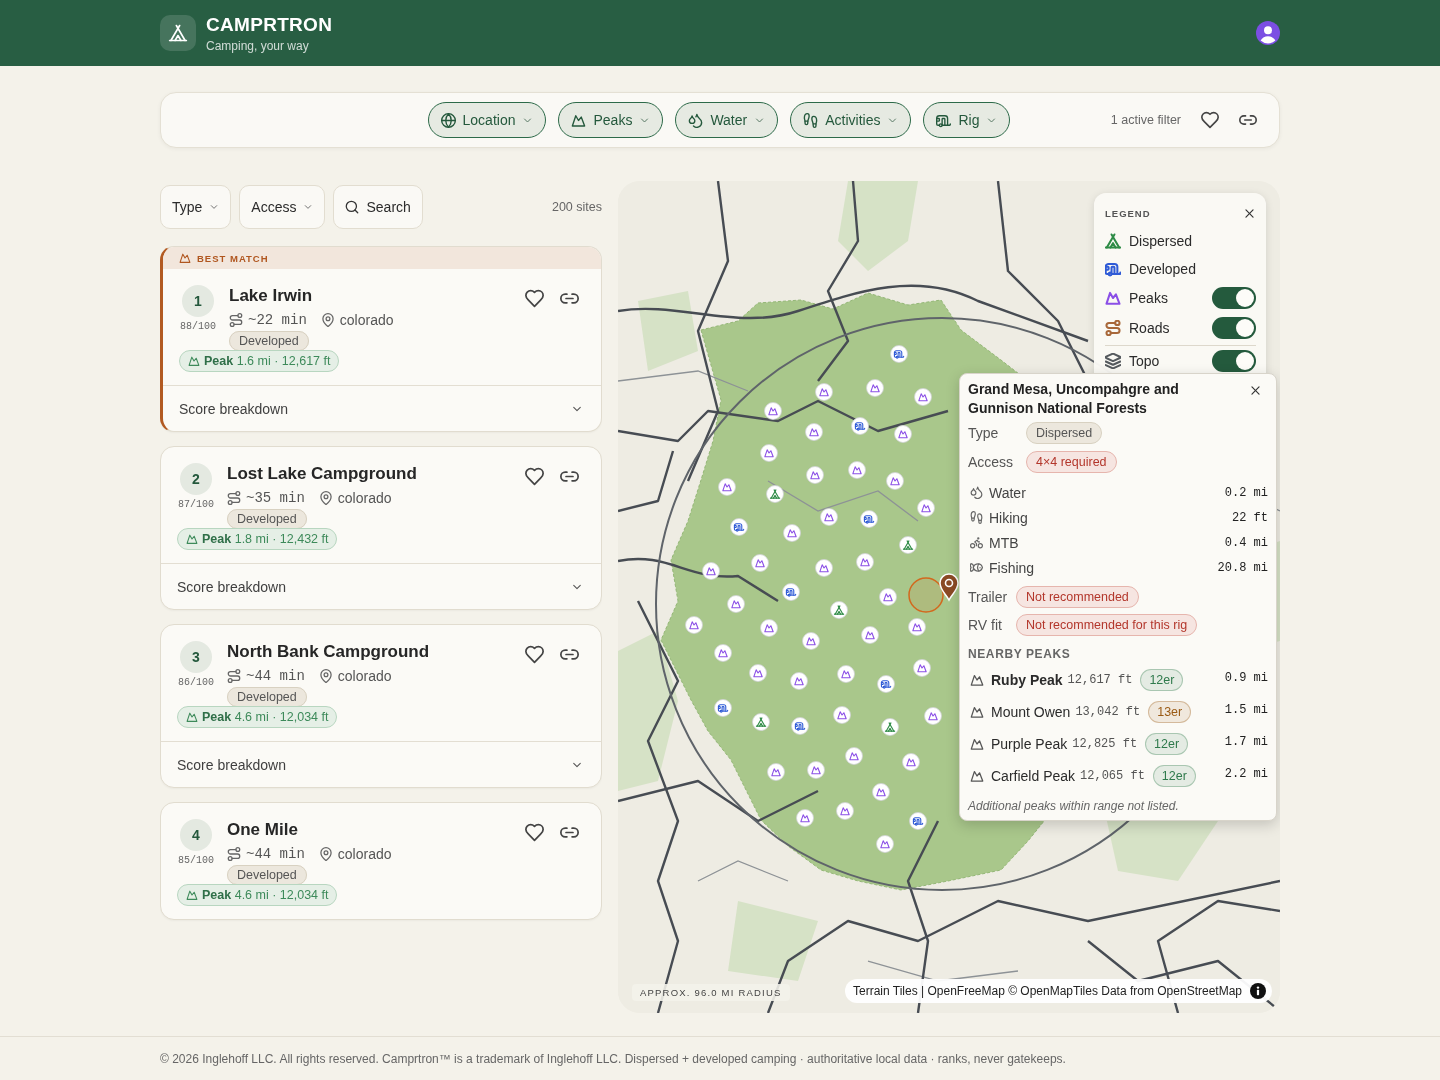 This screenshot has width=1440, height=1080. Describe the element at coordinates (1148, 298) in the screenshot. I see `legend-label: Peaks` at that location.